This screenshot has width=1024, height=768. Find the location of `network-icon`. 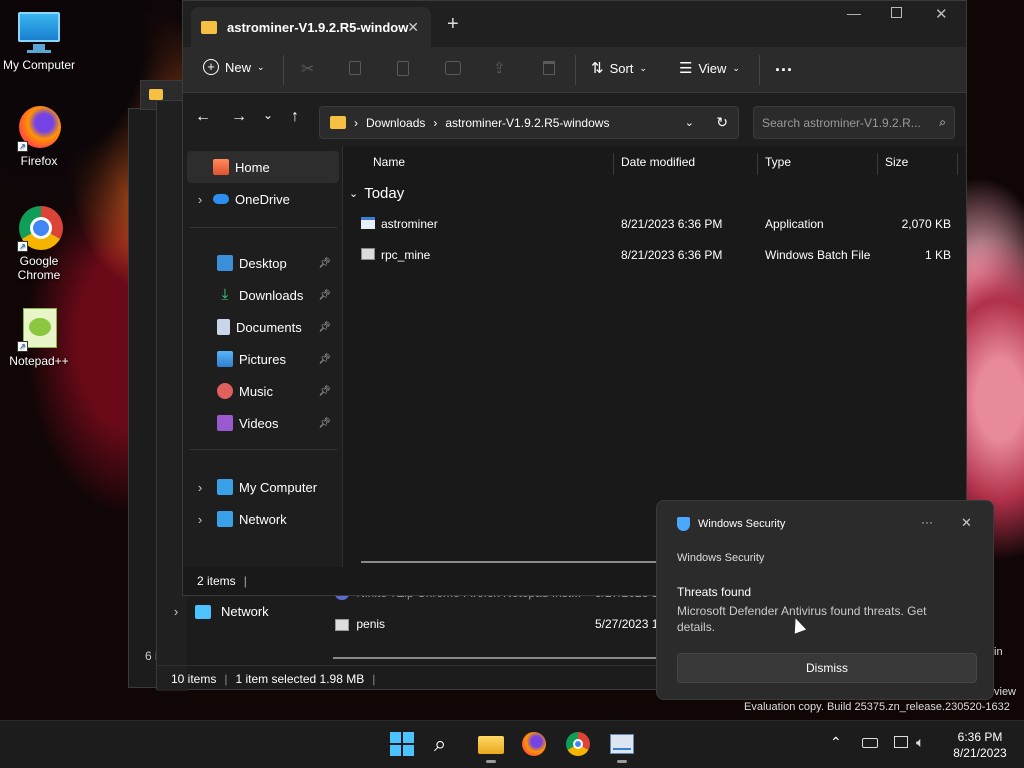

network-icon is located at coordinates (203, 611).